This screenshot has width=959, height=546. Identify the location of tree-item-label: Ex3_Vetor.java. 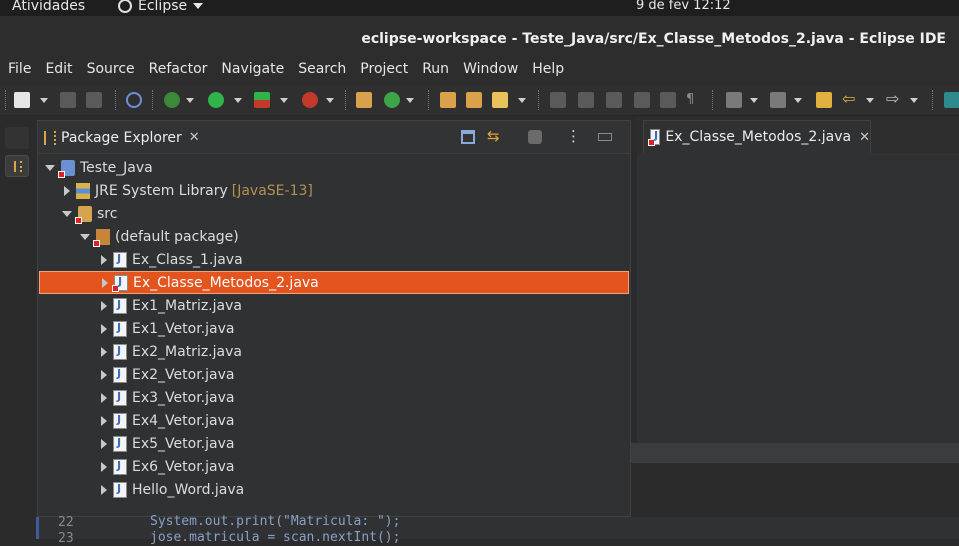
(183, 397).